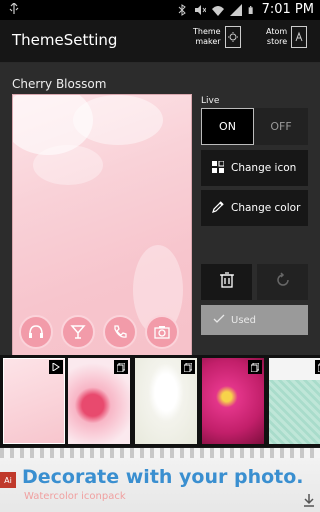  What do you see at coordinates (235, 9) in the screenshot?
I see `signal-icon` at bounding box center [235, 9].